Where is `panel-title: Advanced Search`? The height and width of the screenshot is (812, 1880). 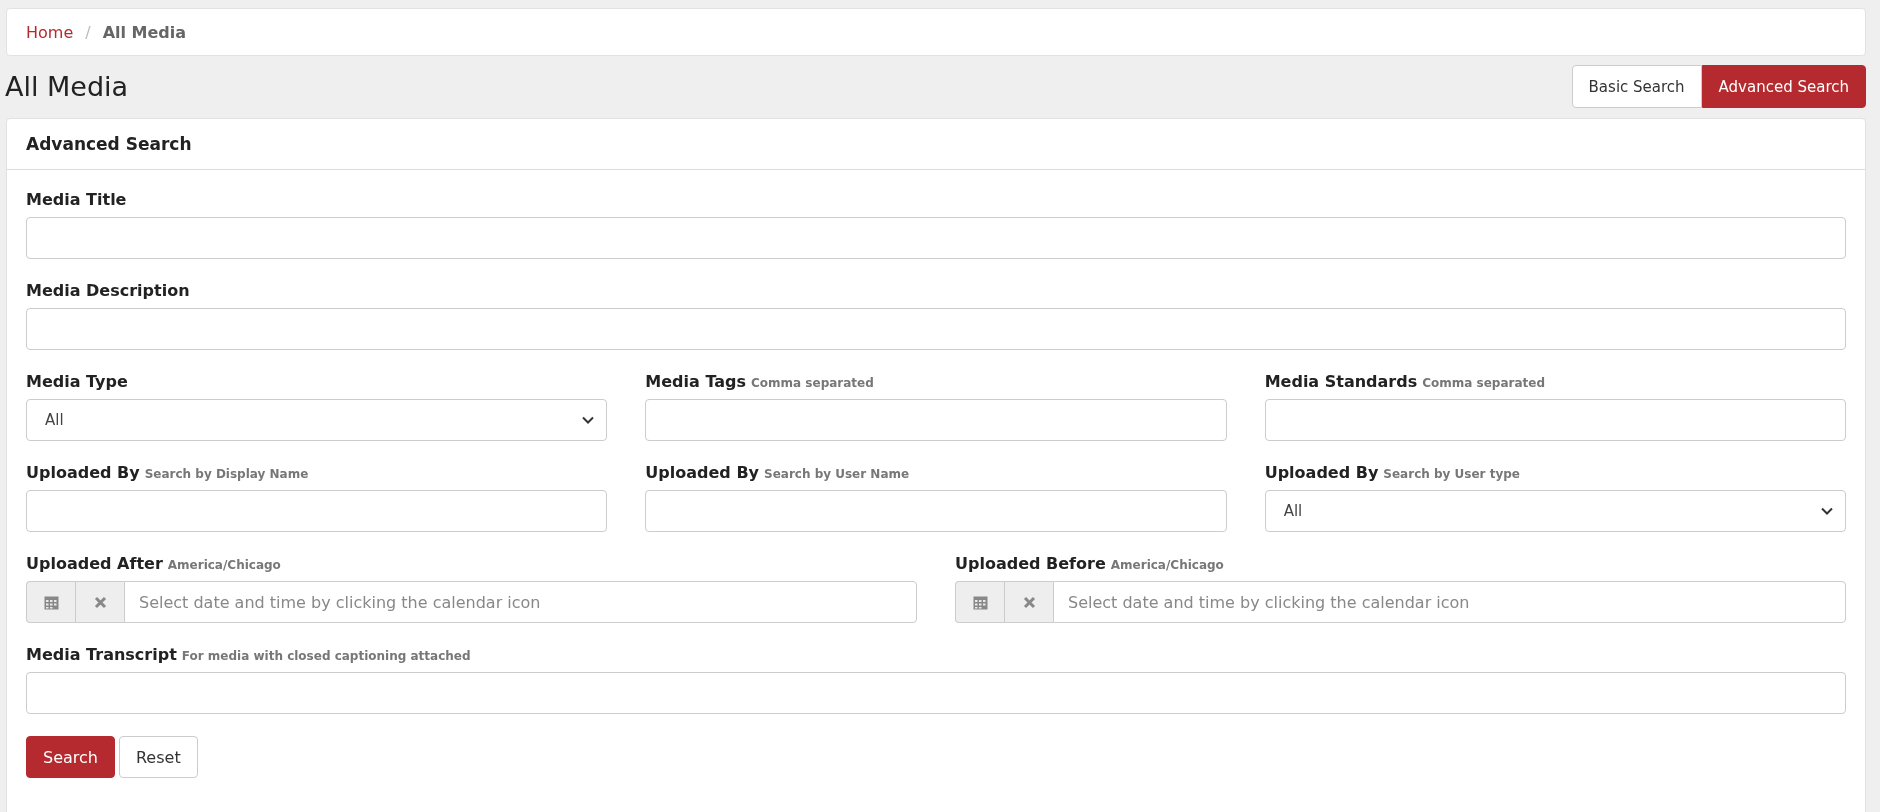 panel-title: Advanced Search is located at coordinates (109, 144).